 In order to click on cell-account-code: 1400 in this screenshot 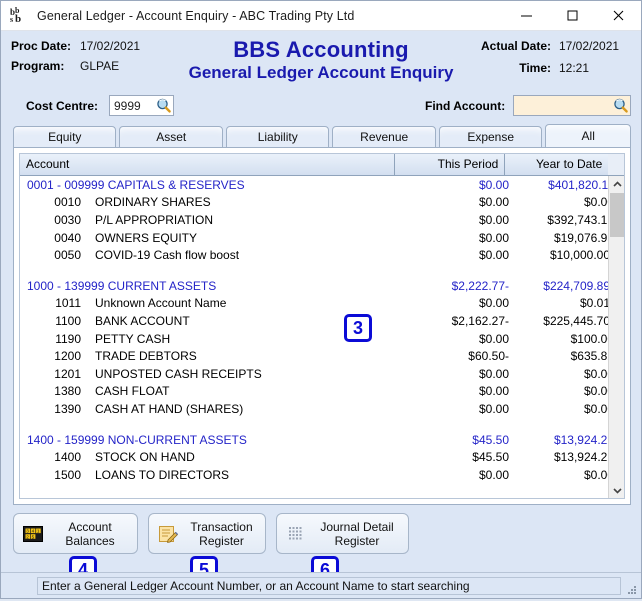, I will do `click(67, 457)`.